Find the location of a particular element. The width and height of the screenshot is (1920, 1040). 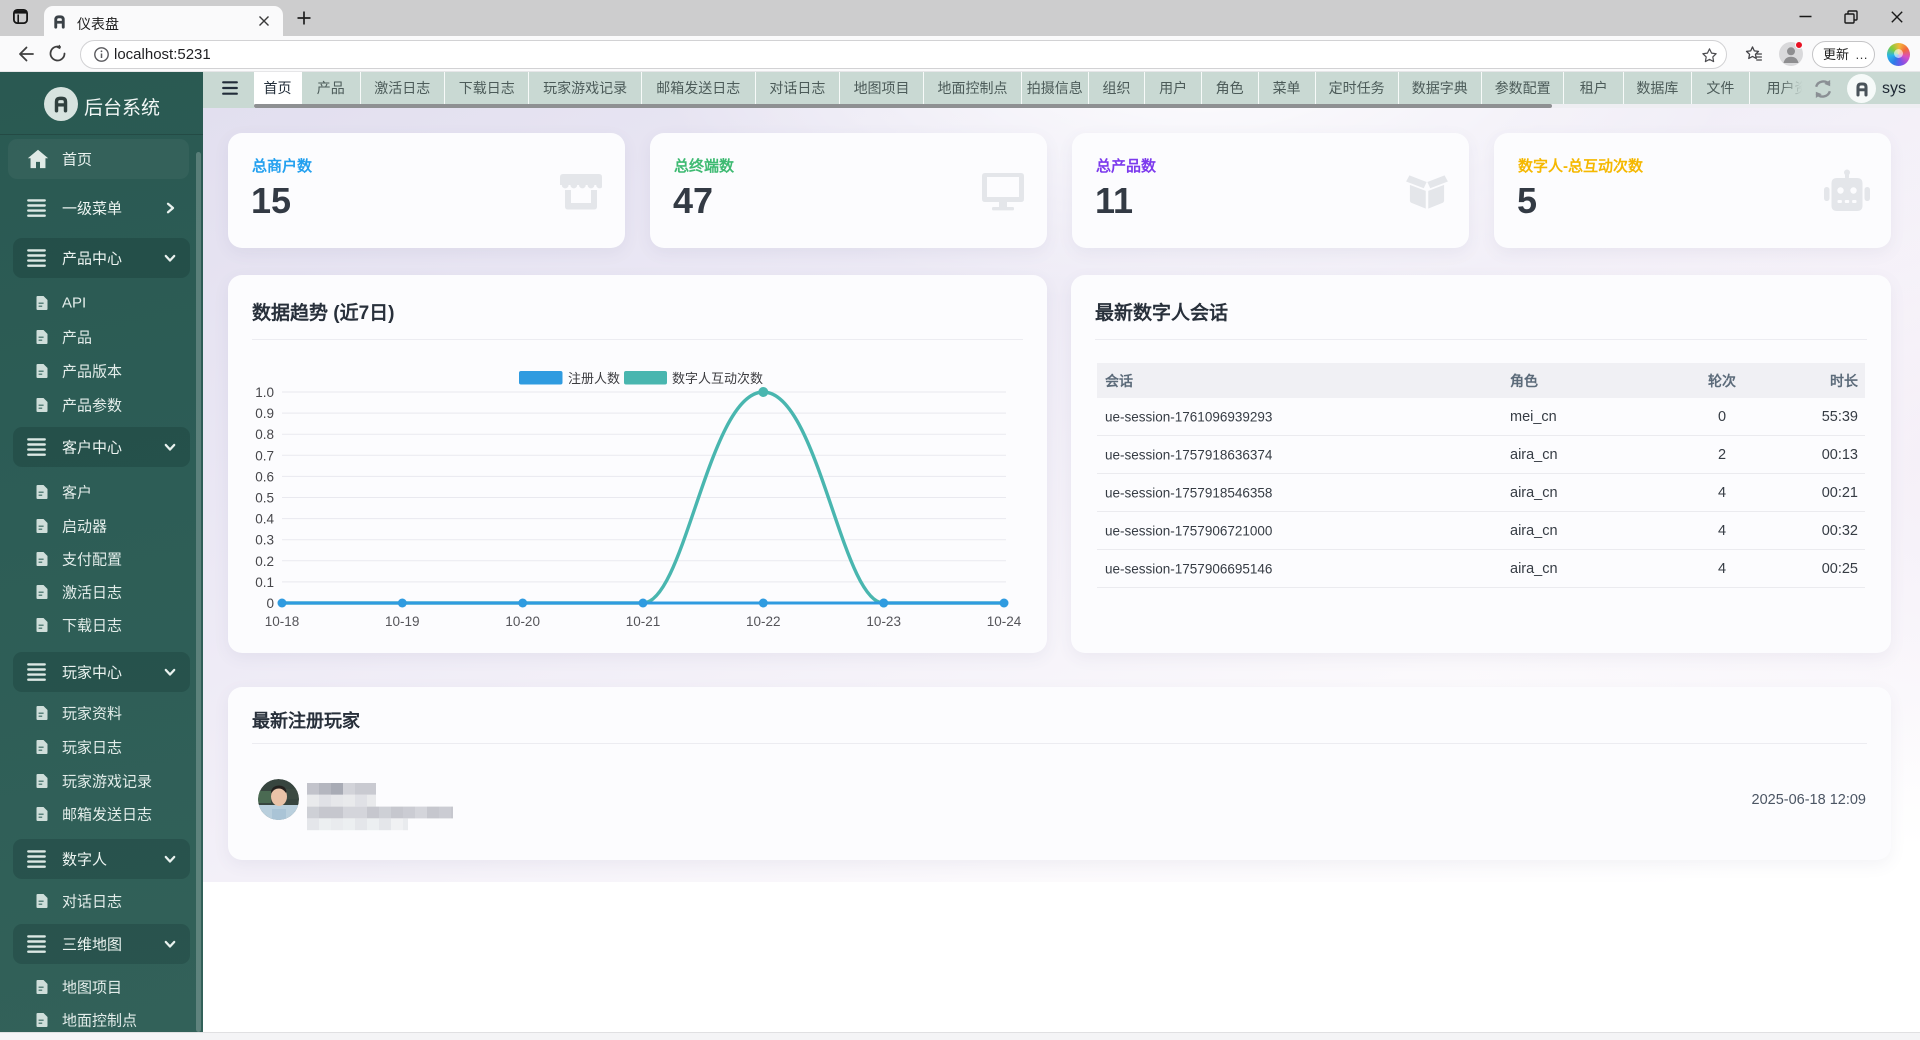

svg-text: 0.1 is located at coordinates (264, 582).